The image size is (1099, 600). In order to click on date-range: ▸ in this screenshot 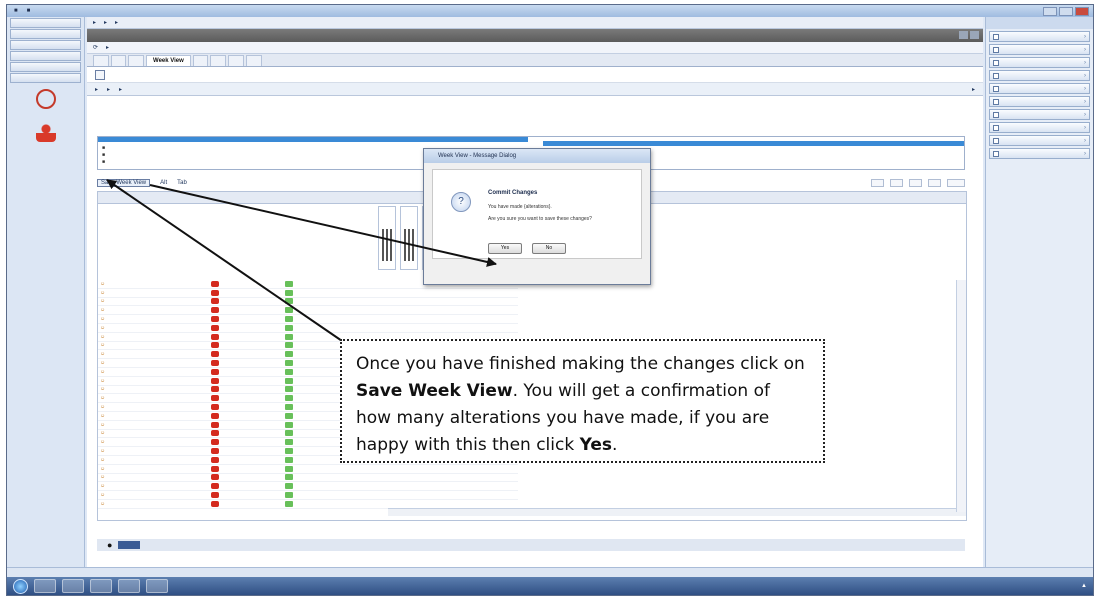, I will do `click(973, 89)`.